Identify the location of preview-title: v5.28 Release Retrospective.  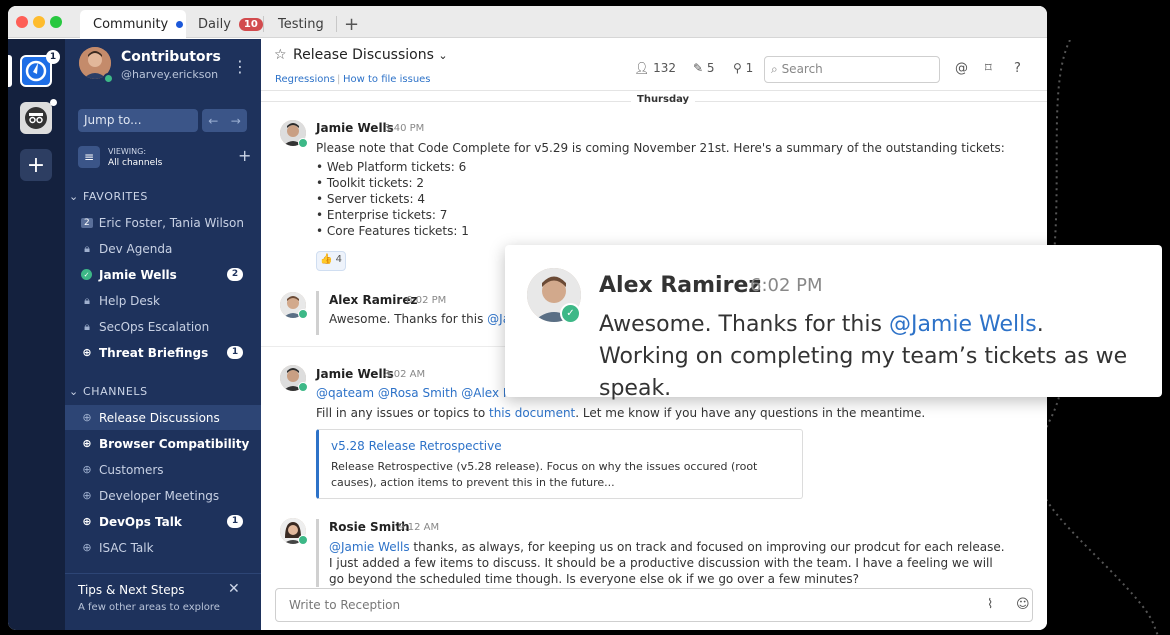
(416, 446).